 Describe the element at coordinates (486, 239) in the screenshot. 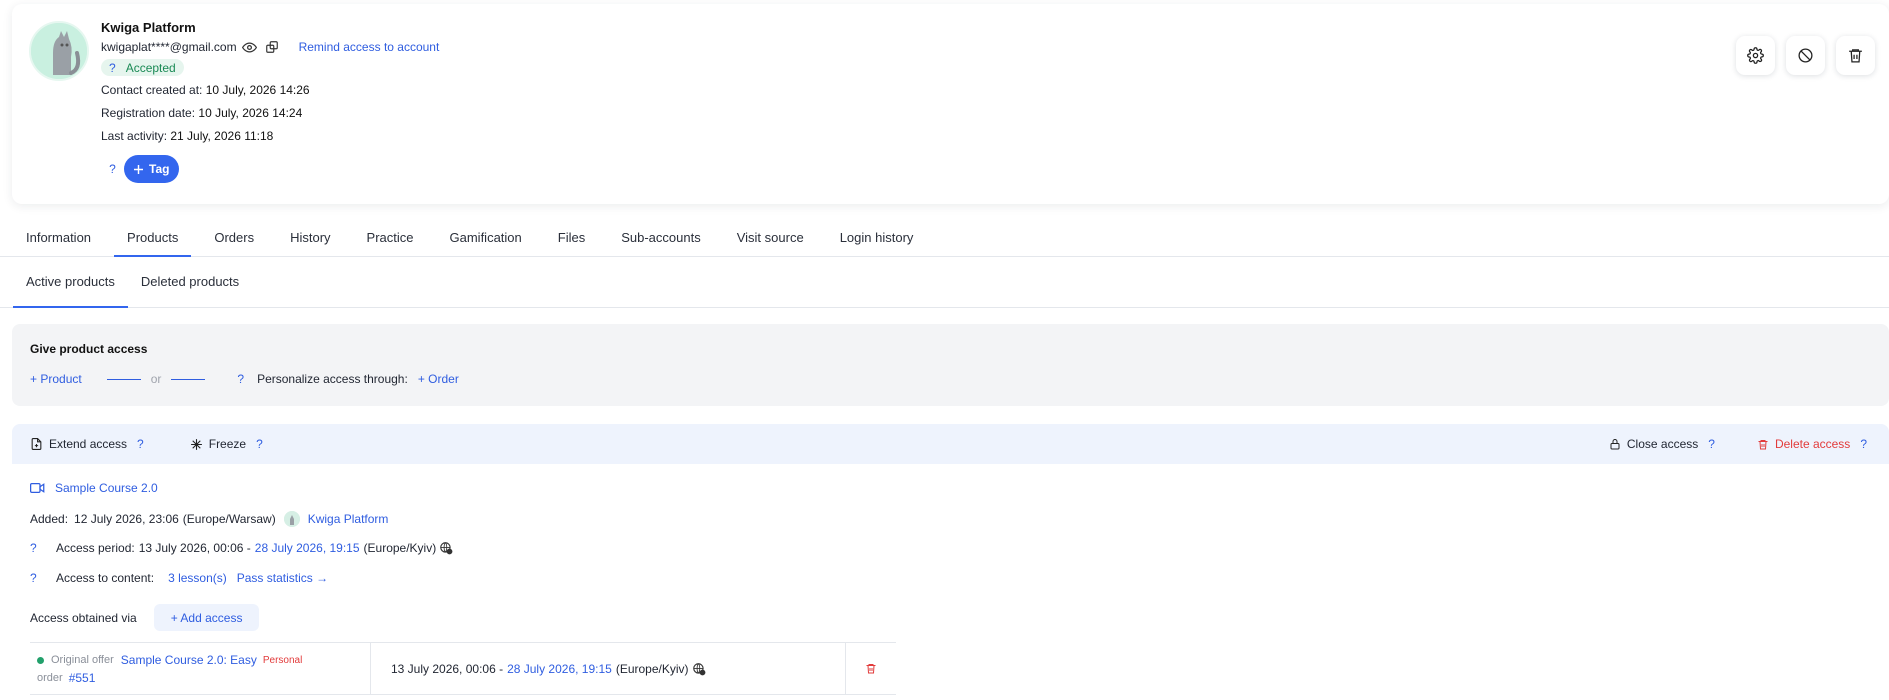

I see `tab-gamification: Gamification` at that location.